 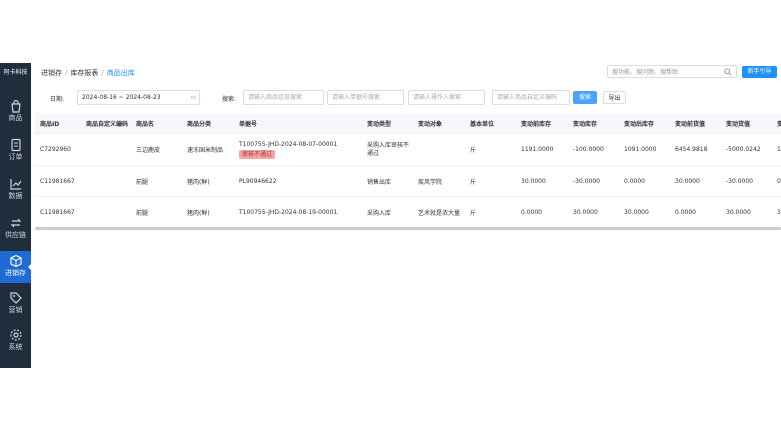 What do you see at coordinates (639, 124) in the screenshot?
I see `column-header: 变动后库存` at bounding box center [639, 124].